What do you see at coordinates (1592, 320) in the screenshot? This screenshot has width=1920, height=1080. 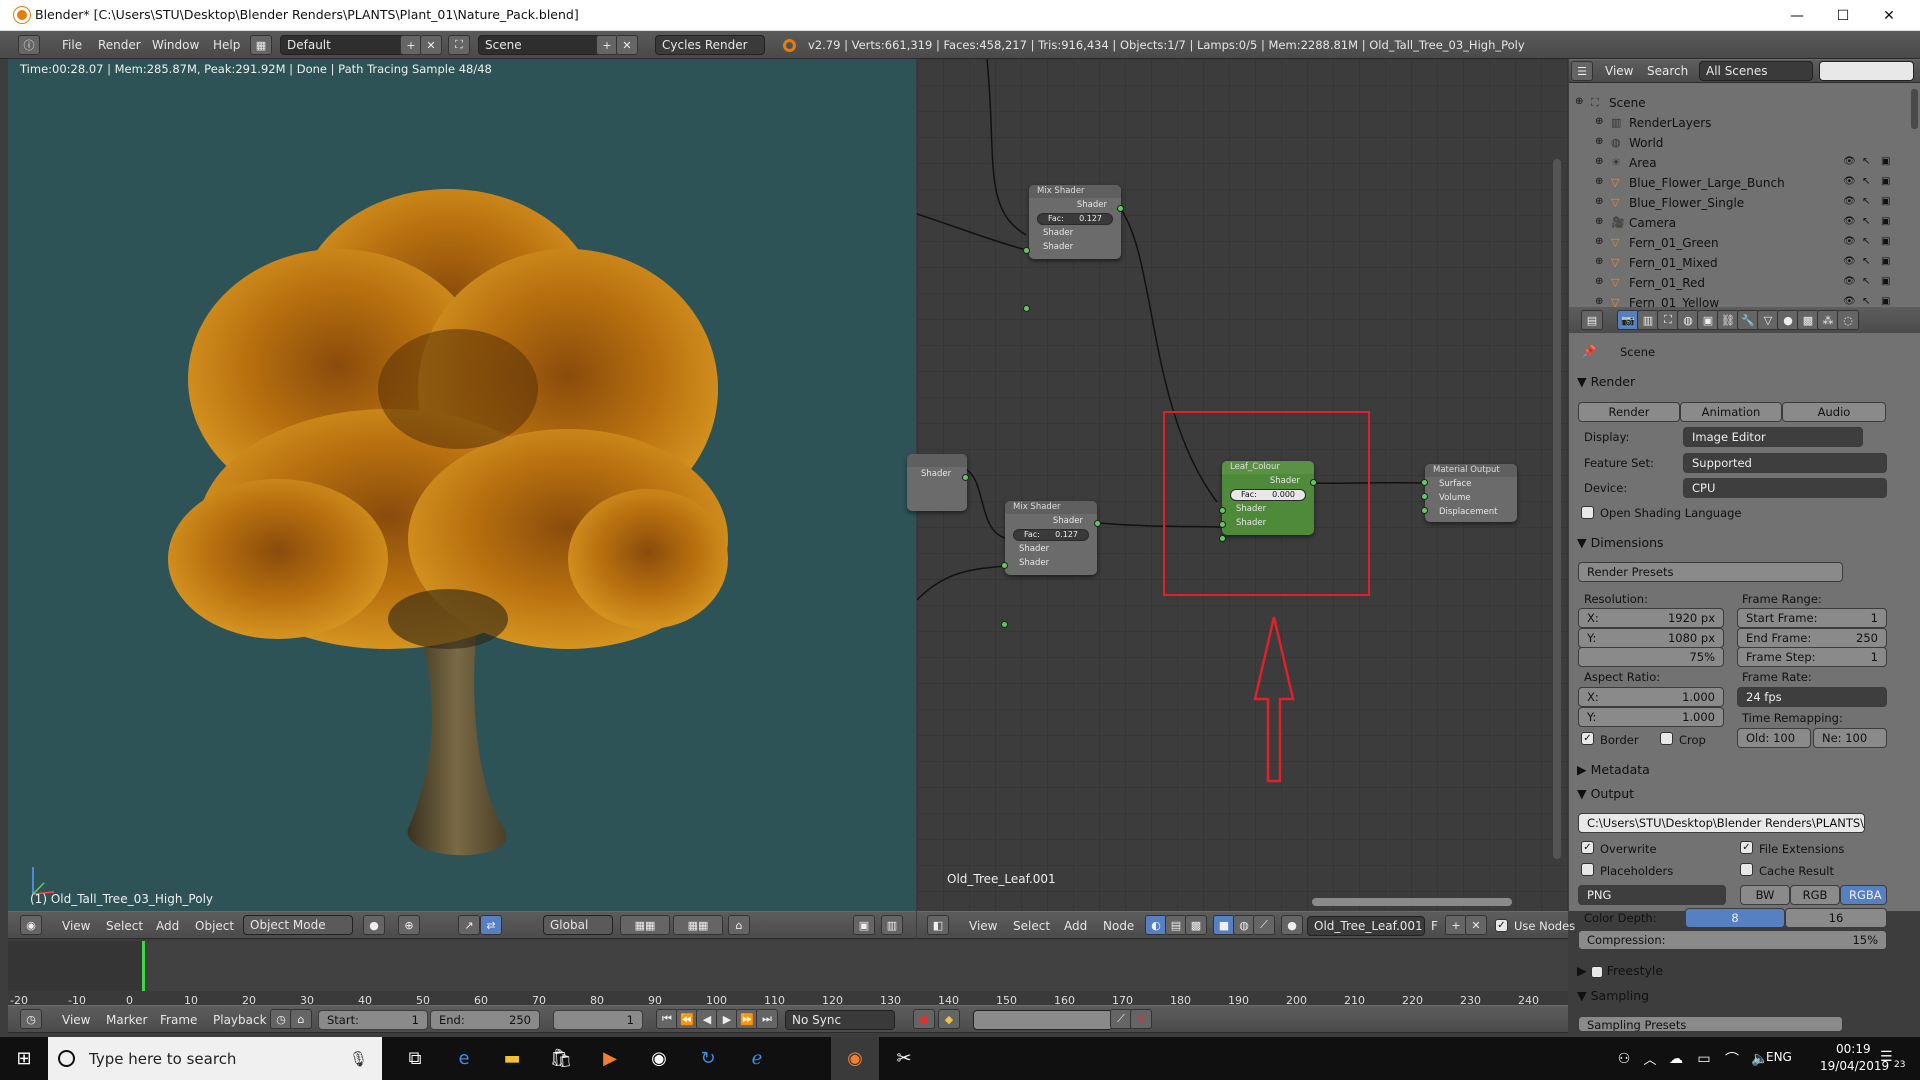 I see `properties-type-icon: ▤` at bounding box center [1592, 320].